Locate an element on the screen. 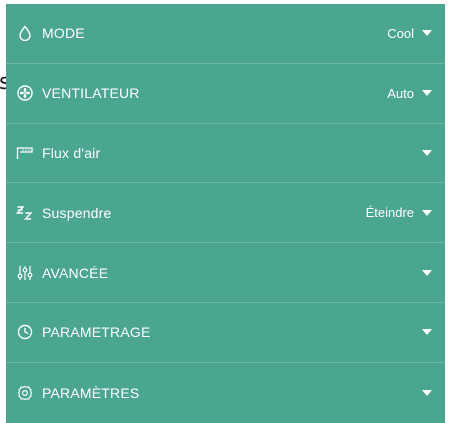 The width and height of the screenshot is (451, 423). menu-item-parametres: PARAMÈTRES is located at coordinates (225, 393).